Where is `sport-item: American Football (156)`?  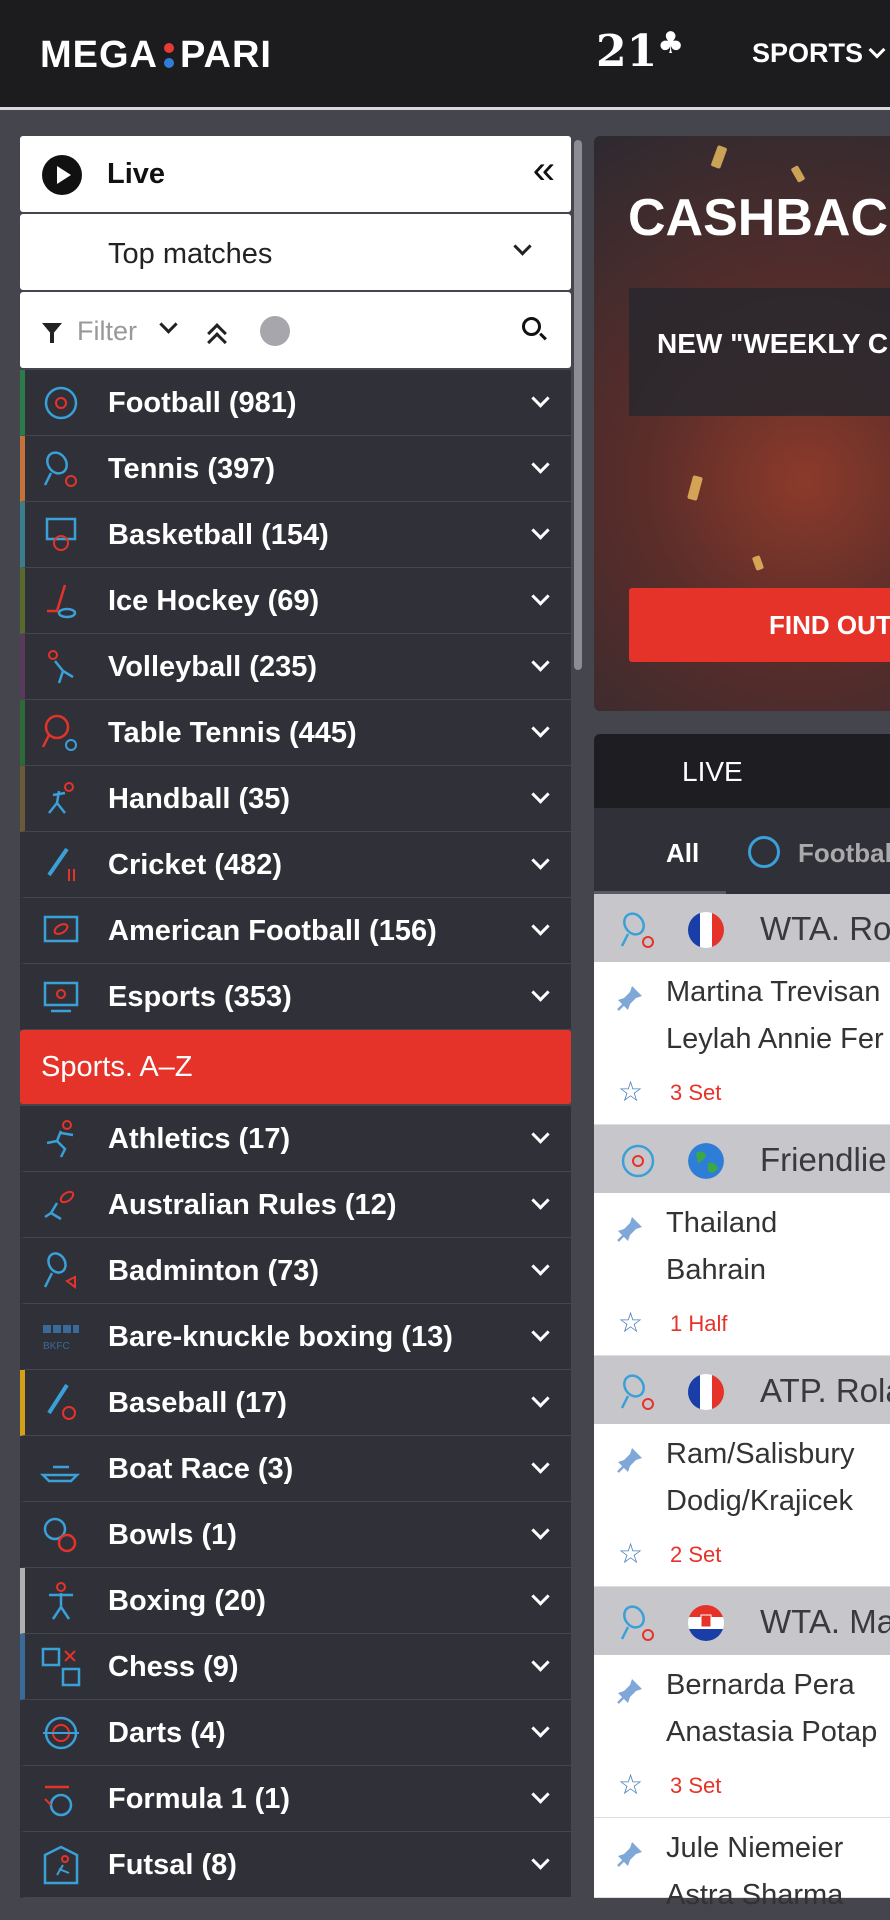 sport-item: American Football (156) is located at coordinates (295, 931).